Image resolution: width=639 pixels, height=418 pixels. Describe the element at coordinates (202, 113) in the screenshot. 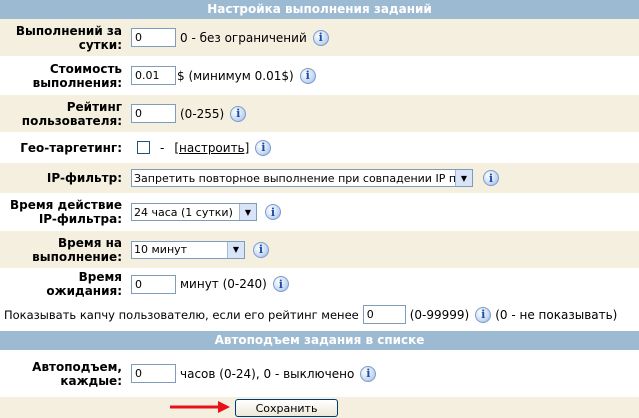

I see `rating-note: (0-255)` at that location.